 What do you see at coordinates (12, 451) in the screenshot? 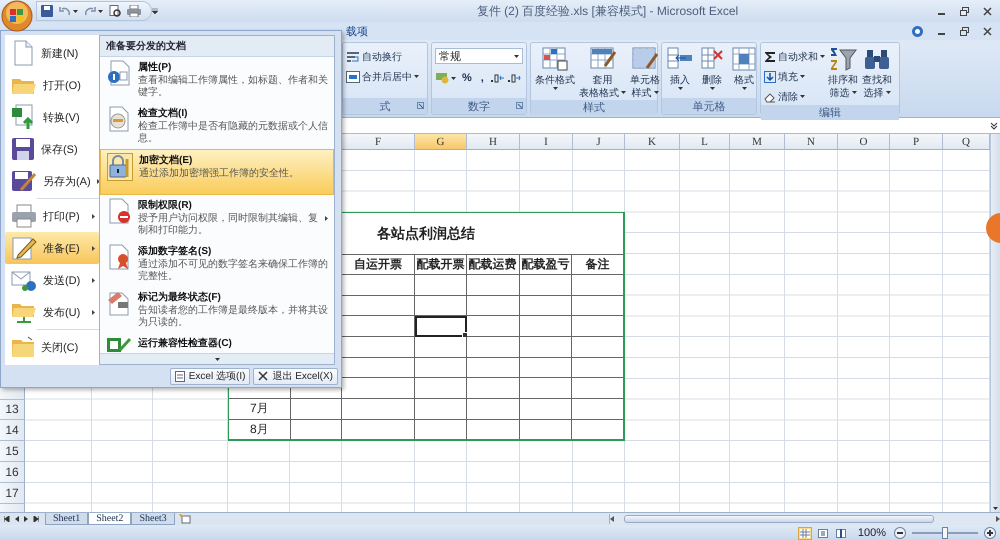
I see `row-header: 15` at bounding box center [12, 451].